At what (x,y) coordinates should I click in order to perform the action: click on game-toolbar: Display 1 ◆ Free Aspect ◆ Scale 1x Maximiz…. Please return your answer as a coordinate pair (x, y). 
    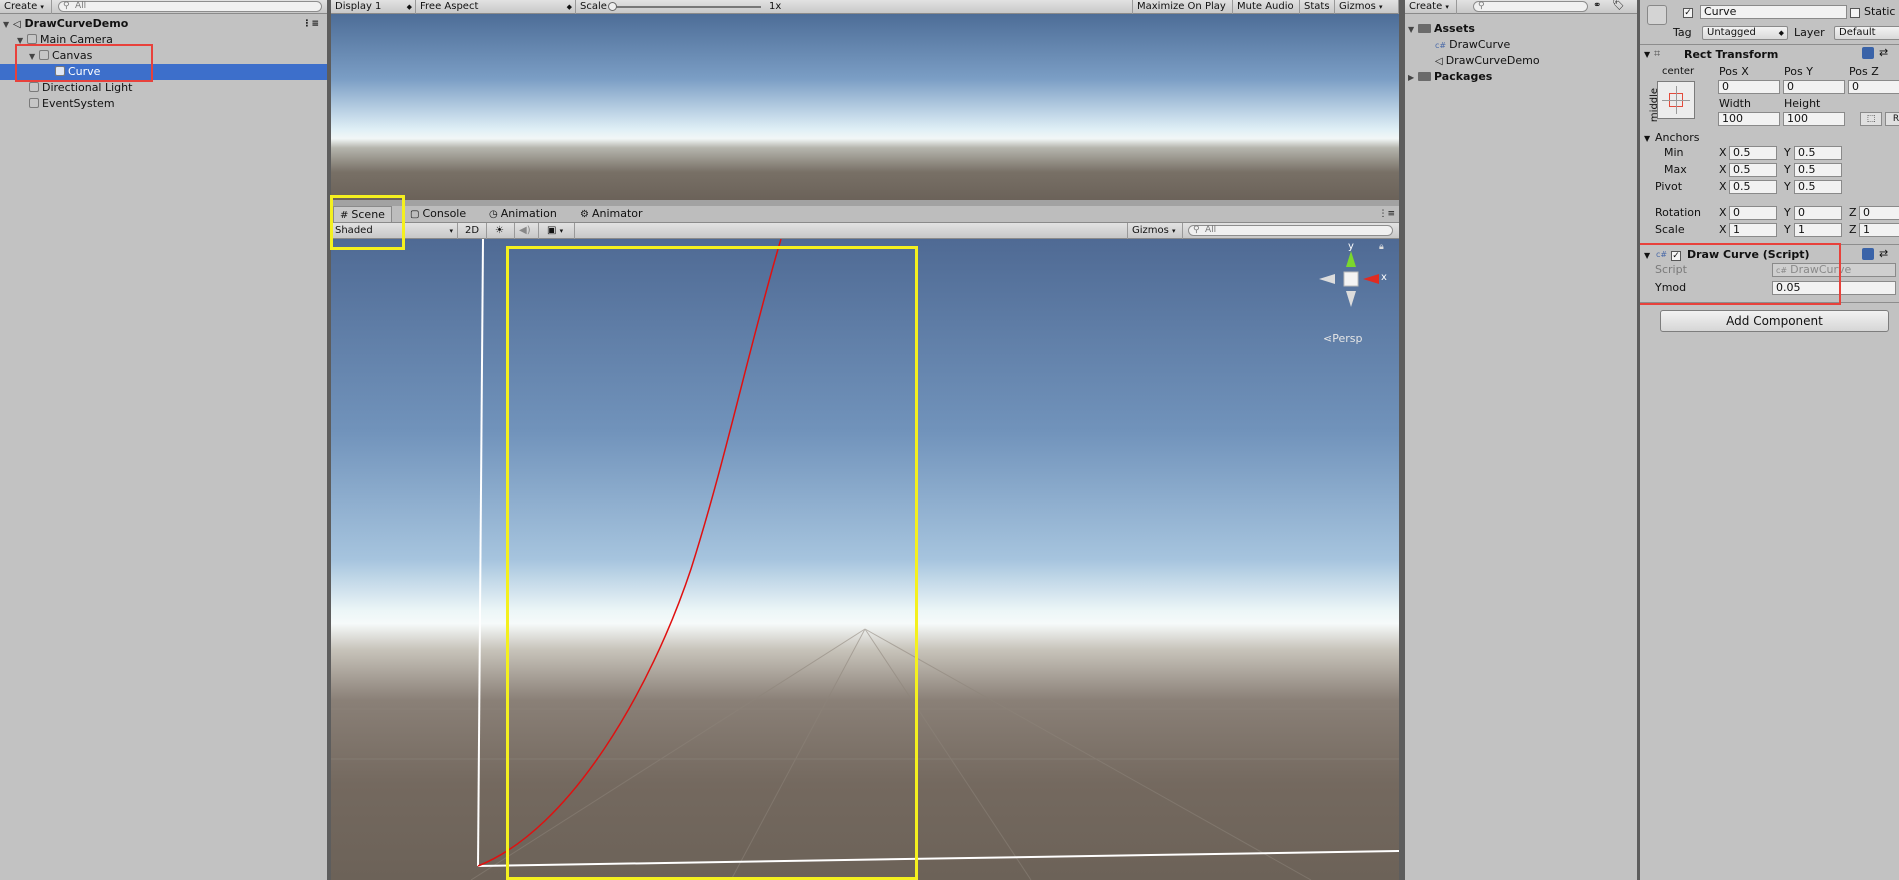
    Looking at the image, I should click on (865, 7).